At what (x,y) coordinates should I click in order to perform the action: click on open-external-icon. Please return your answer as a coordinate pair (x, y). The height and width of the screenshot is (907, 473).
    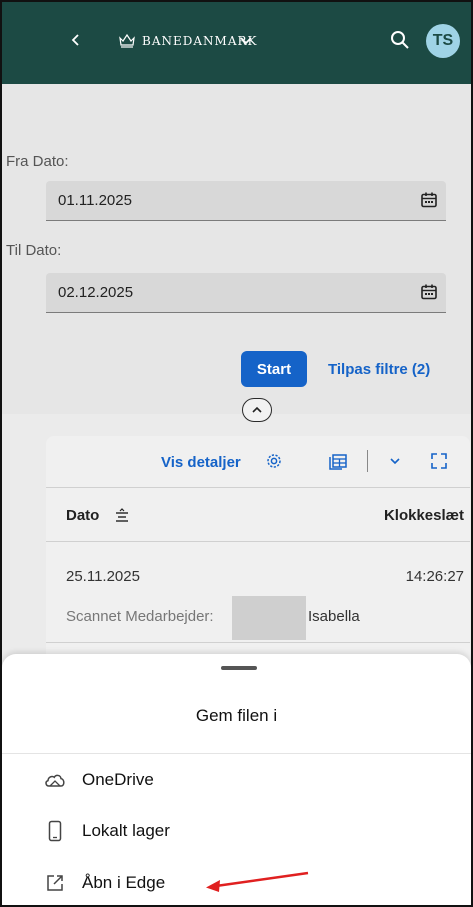
    Looking at the image, I should click on (55, 883).